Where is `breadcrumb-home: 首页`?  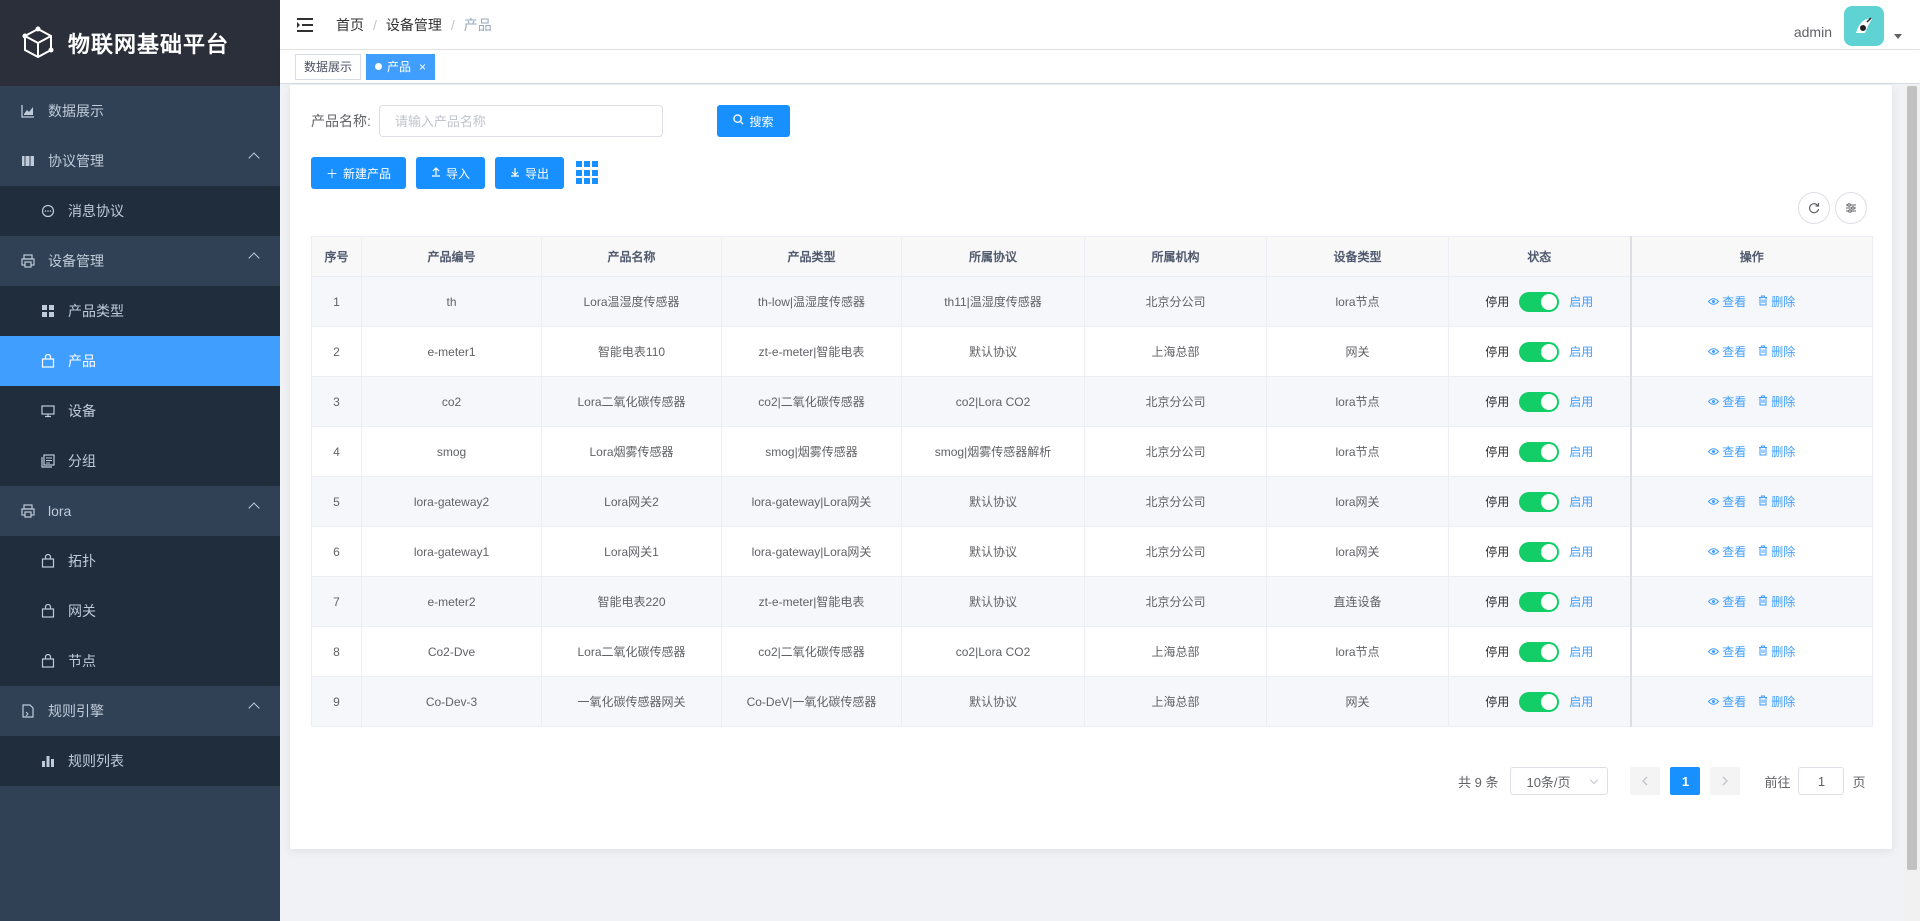
breadcrumb-home: 首页 is located at coordinates (350, 25).